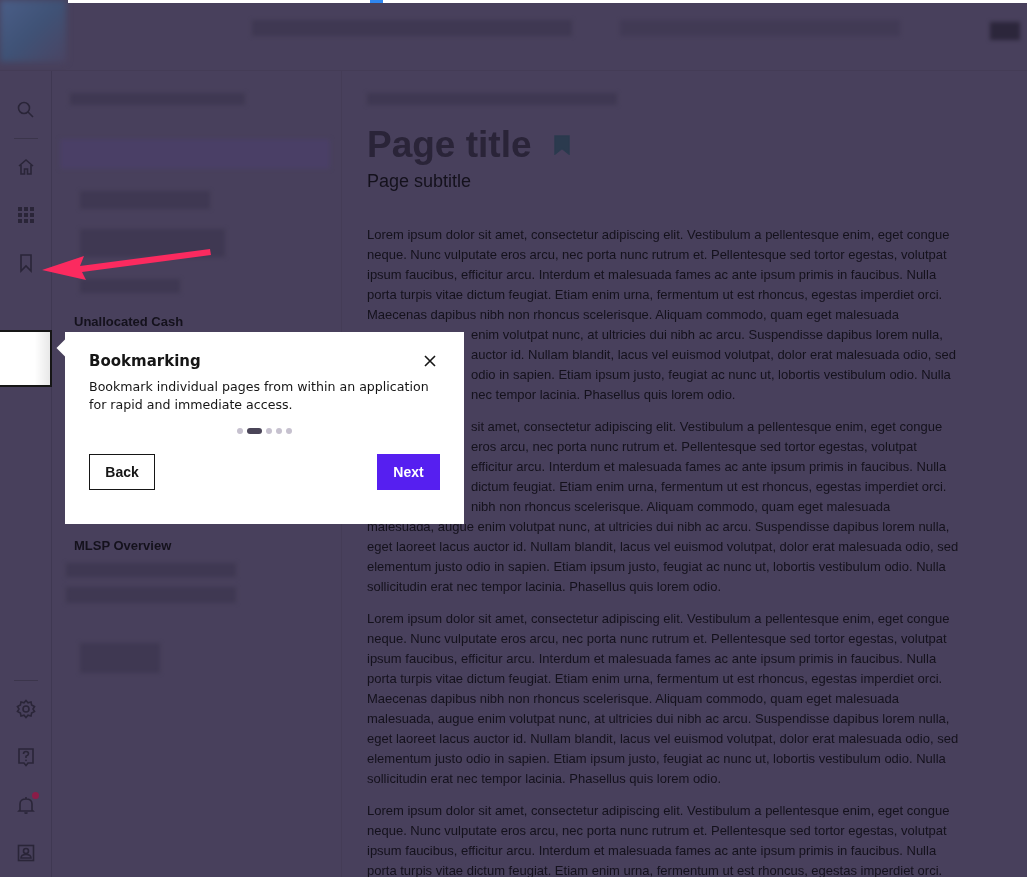 This screenshot has height=877, width=1027. Describe the element at coordinates (711, 375) in the screenshot. I see `text-line: odio in sapien. Etiam ipsum justo, feugiat ac nunc ut, lobortis vestibulum odio. Nulla` at that location.